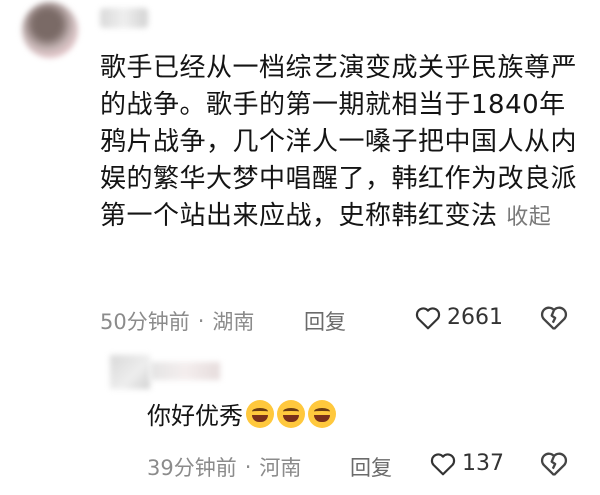  I want to click on comment-meta: 39分钟前 · 河南, so click(224, 467).